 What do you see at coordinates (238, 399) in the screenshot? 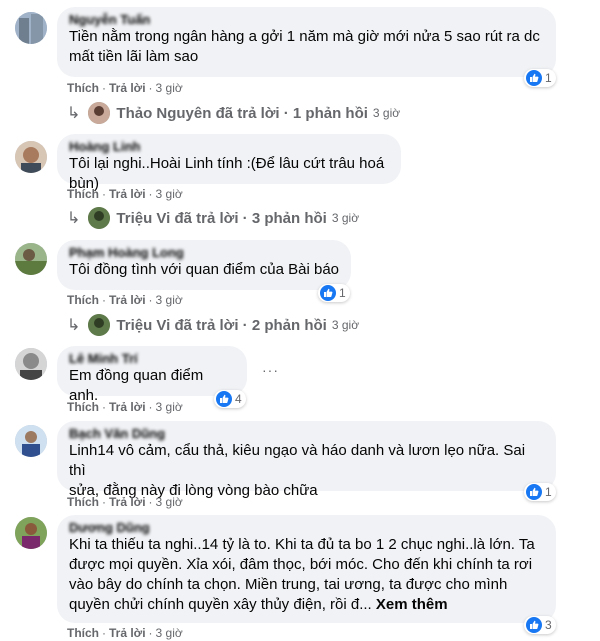
I see `reaction-number: 4` at bounding box center [238, 399].